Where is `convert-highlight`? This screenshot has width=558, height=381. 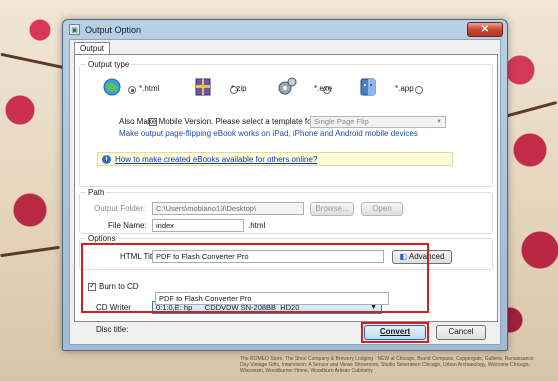
convert-highlight is located at coordinates (395, 332).